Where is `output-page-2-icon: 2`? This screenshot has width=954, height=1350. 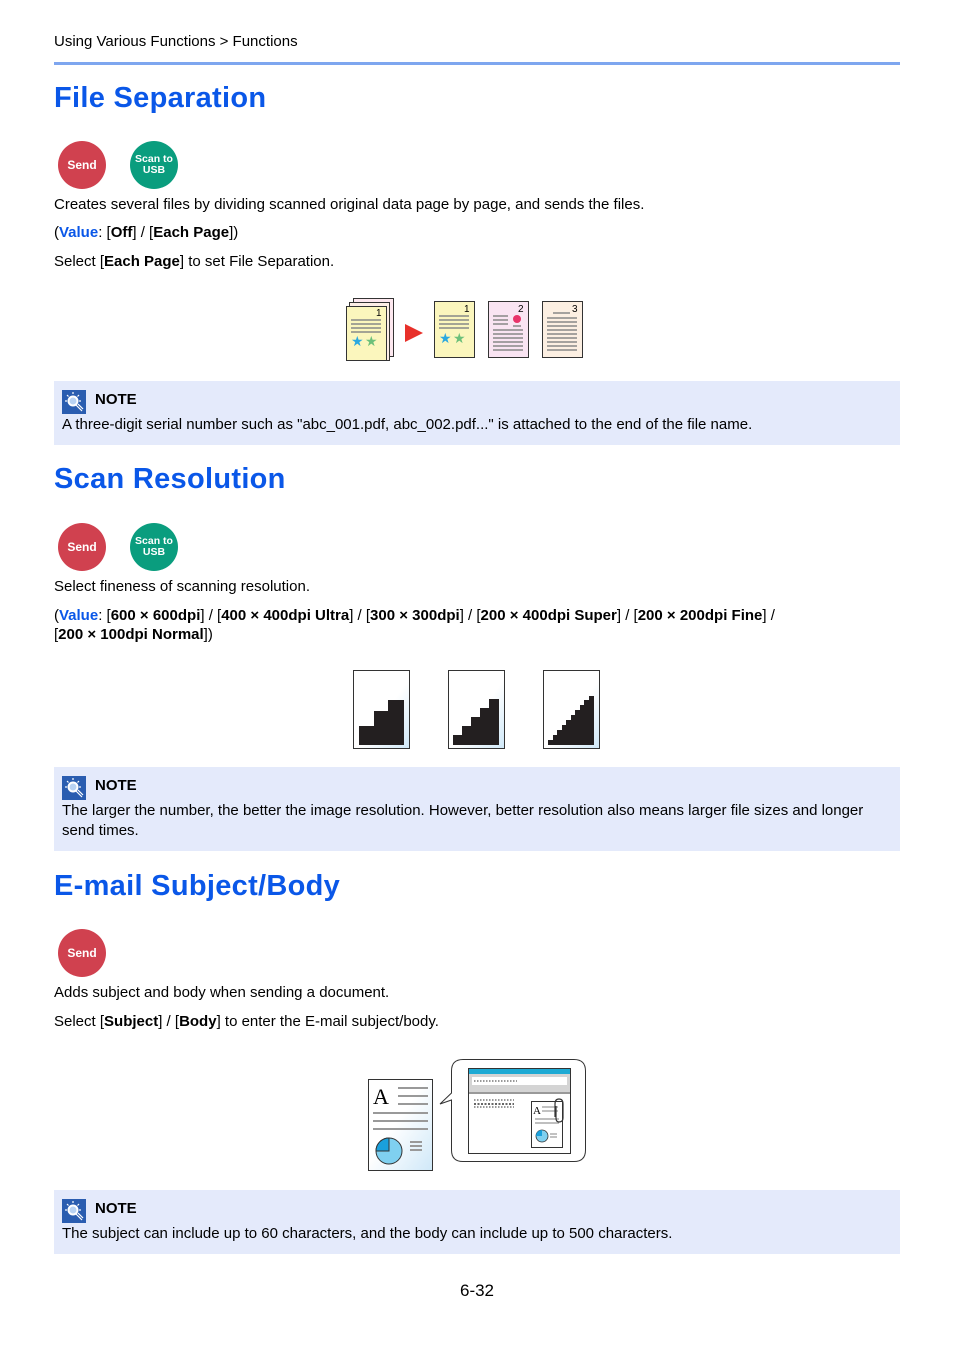 output-page-2-icon: 2 is located at coordinates (508, 329).